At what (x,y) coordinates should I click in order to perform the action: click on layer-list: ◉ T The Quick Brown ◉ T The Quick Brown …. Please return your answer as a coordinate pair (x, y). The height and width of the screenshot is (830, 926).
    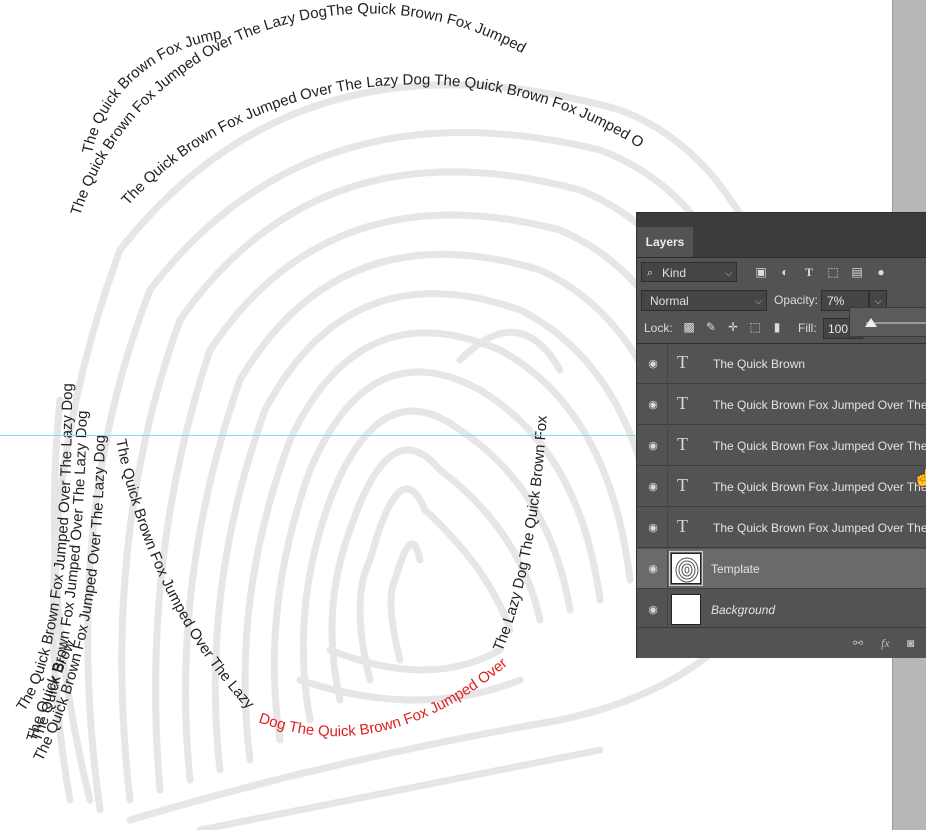
    Looking at the image, I should click on (781, 486).